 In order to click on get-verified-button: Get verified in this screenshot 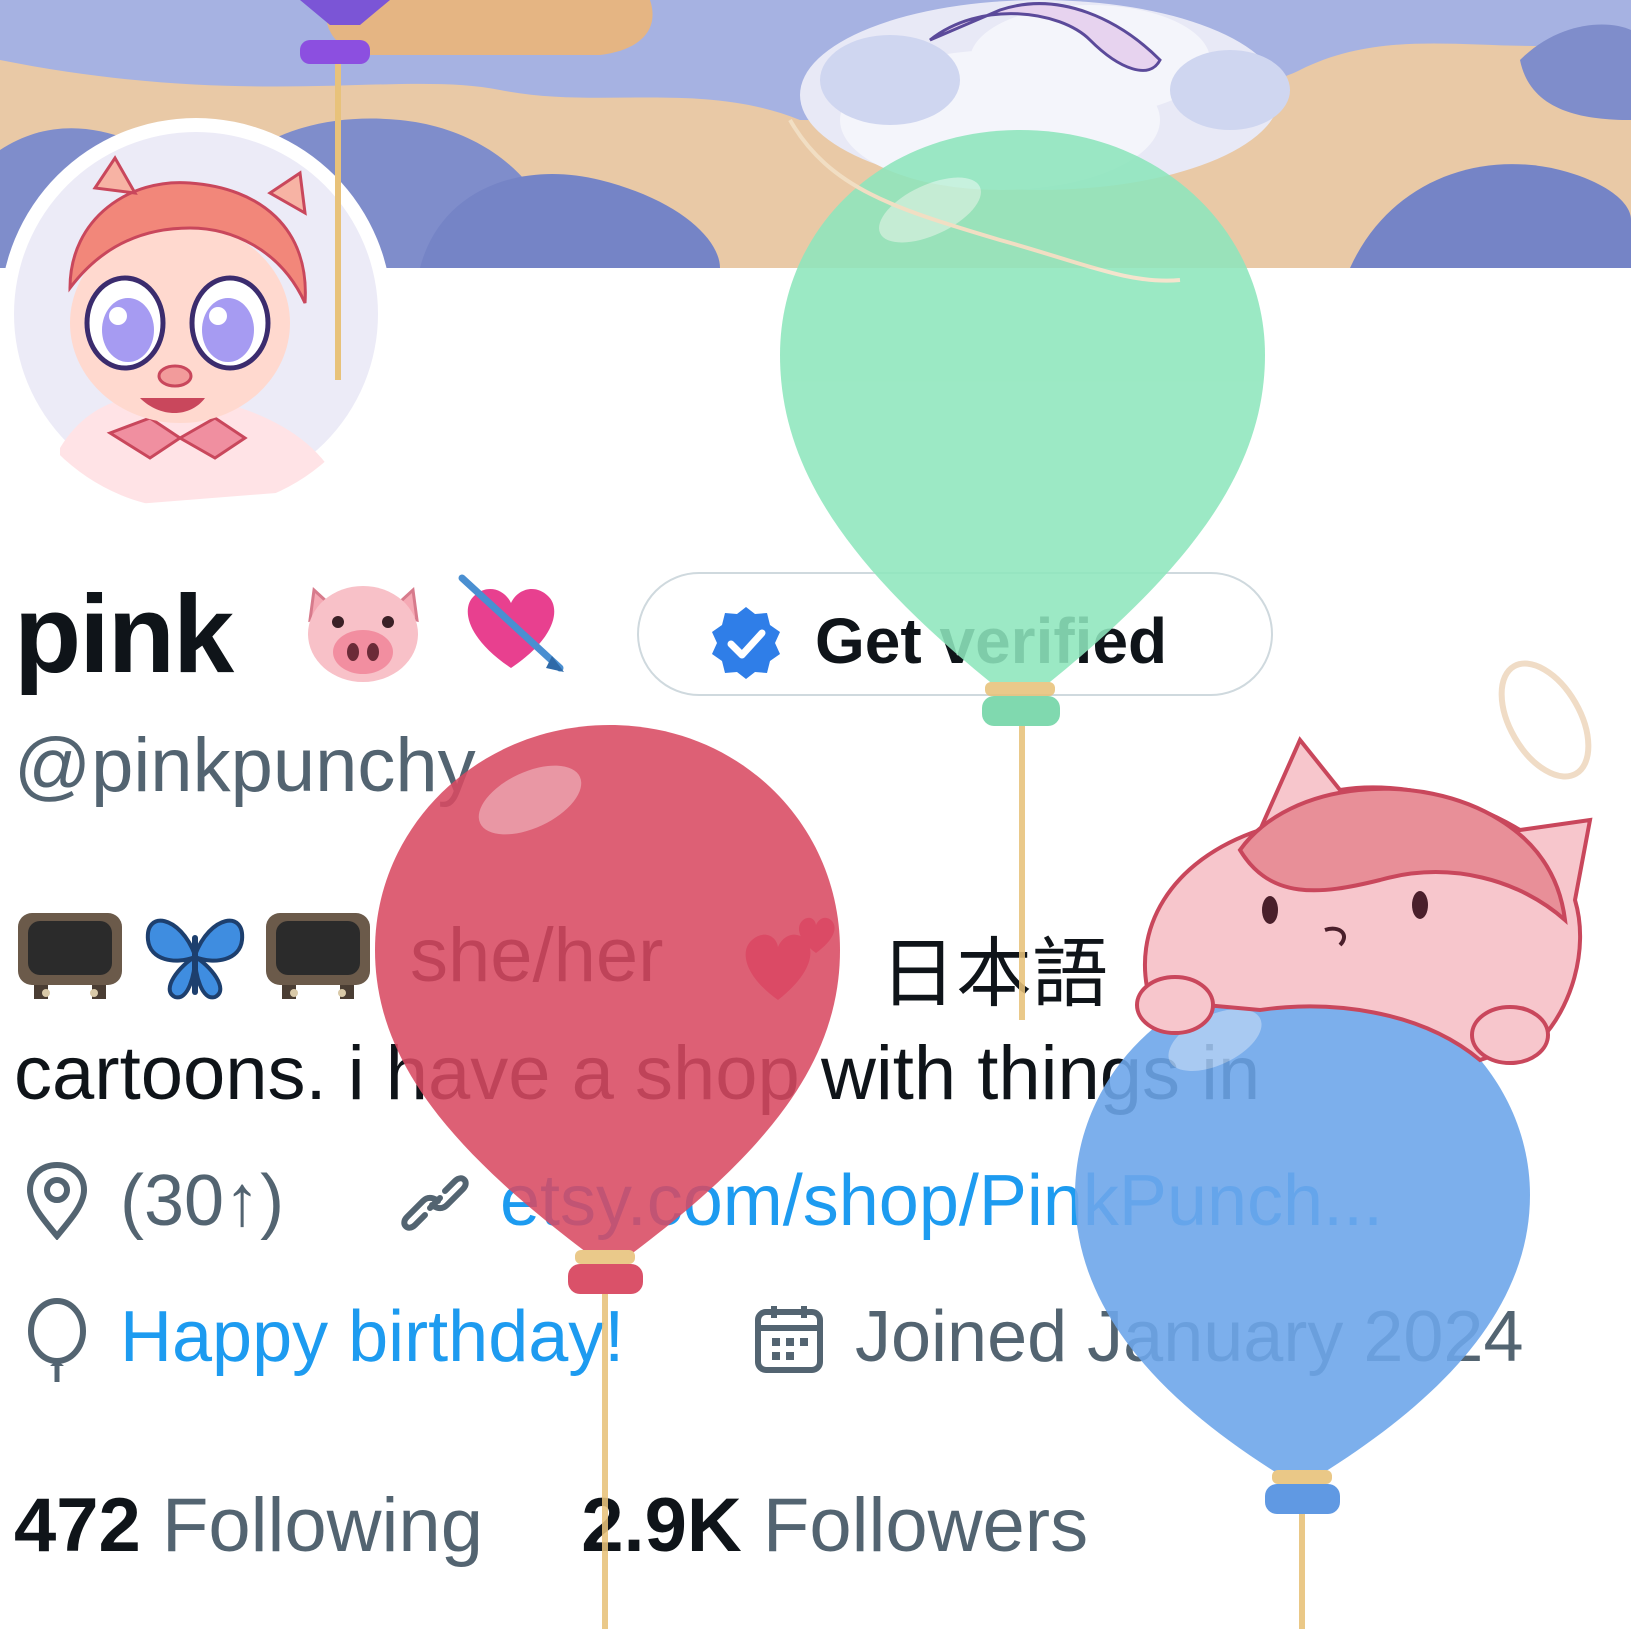, I will do `click(955, 634)`.